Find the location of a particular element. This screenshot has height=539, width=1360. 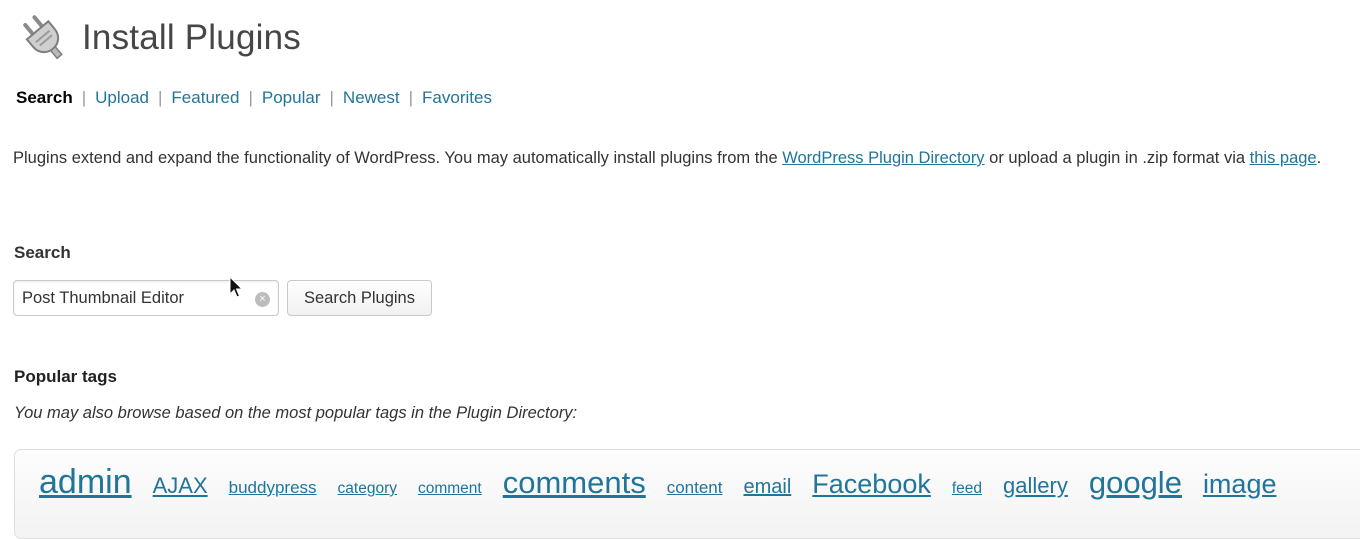

tag-link-content: content is located at coordinates (695, 488).